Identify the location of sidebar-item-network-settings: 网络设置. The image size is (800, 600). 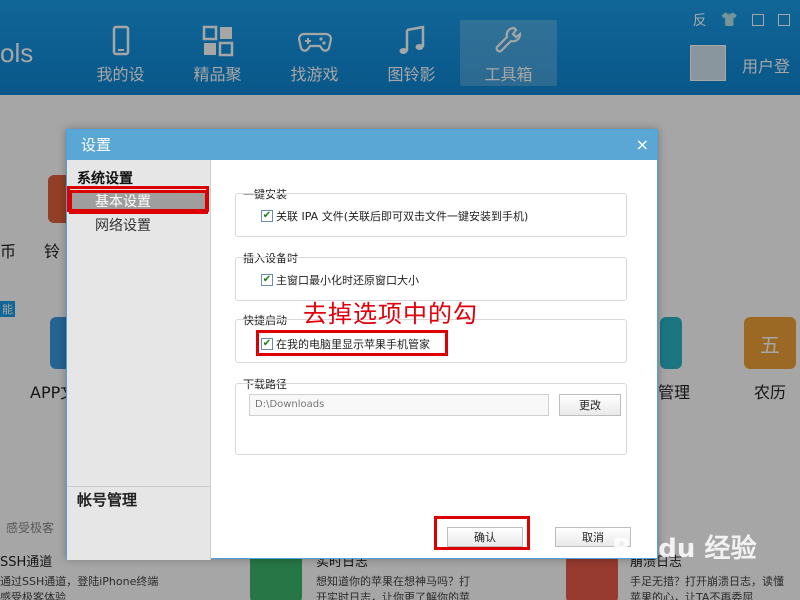
(138, 226).